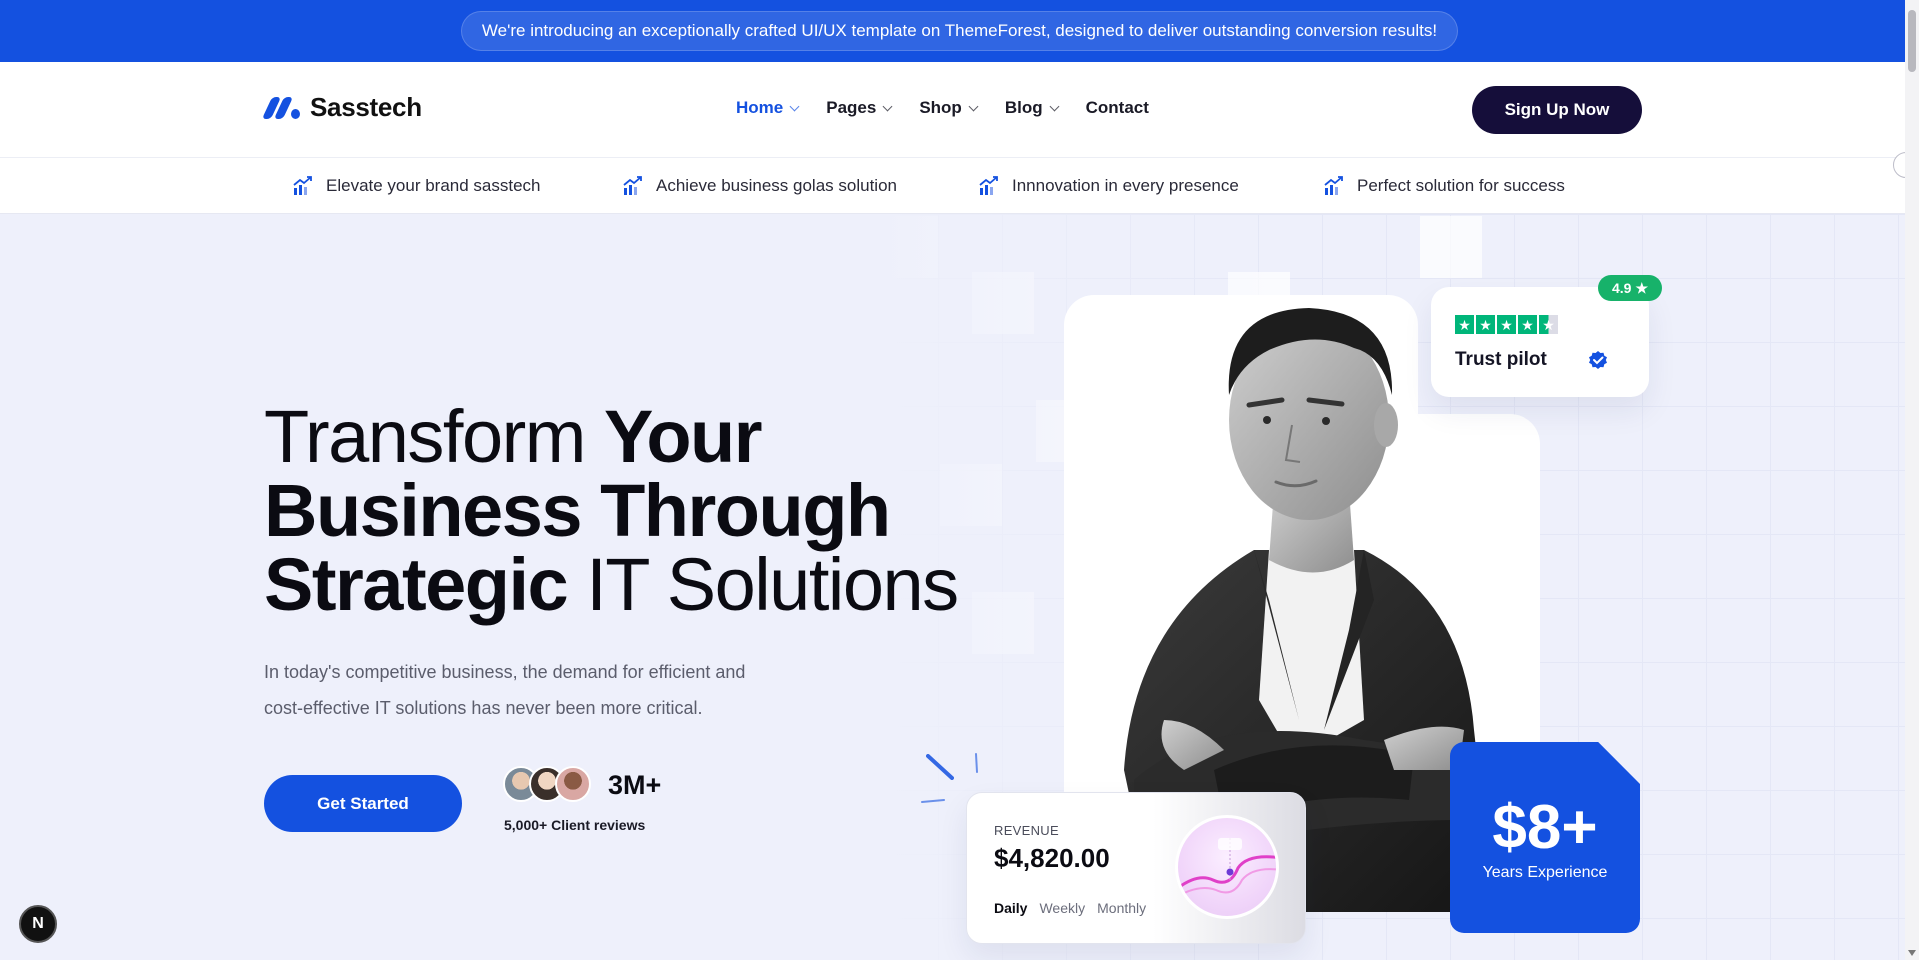  Describe the element at coordinates (1461, 185) in the screenshot. I see `feature-label: Perfect solution for success` at that location.